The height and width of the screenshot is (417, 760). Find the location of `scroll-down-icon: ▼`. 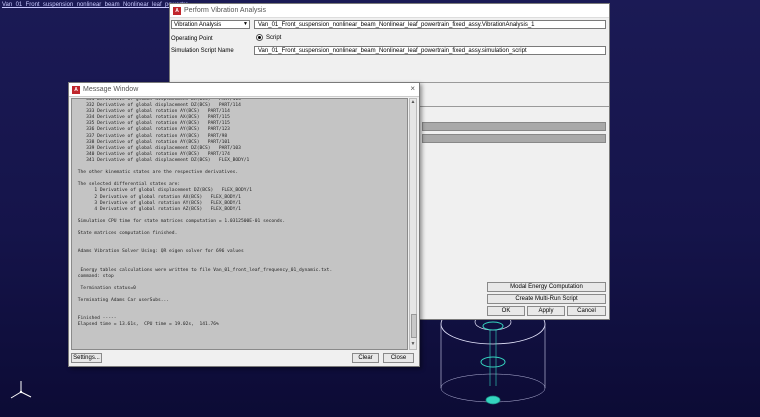

scroll-down-icon: ▼ is located at coordinates (413, 345).